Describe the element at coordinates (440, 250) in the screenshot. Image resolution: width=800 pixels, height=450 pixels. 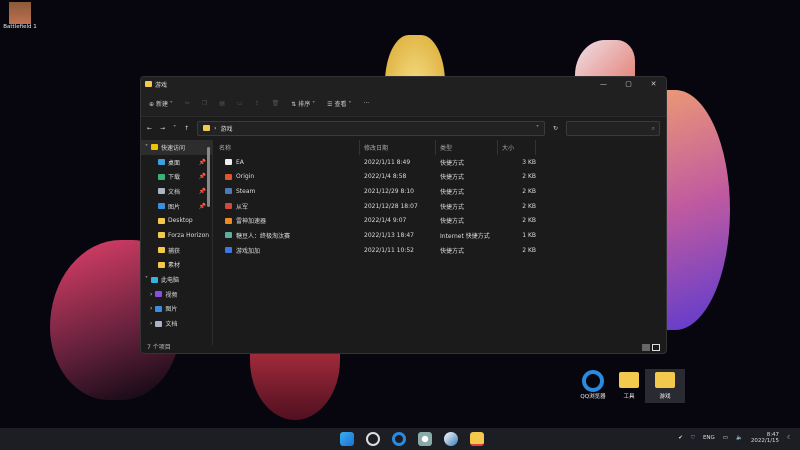
I see `file-row: 游戏加加 2022/1/11 10:52 快捷方式 2 KB` at that location.